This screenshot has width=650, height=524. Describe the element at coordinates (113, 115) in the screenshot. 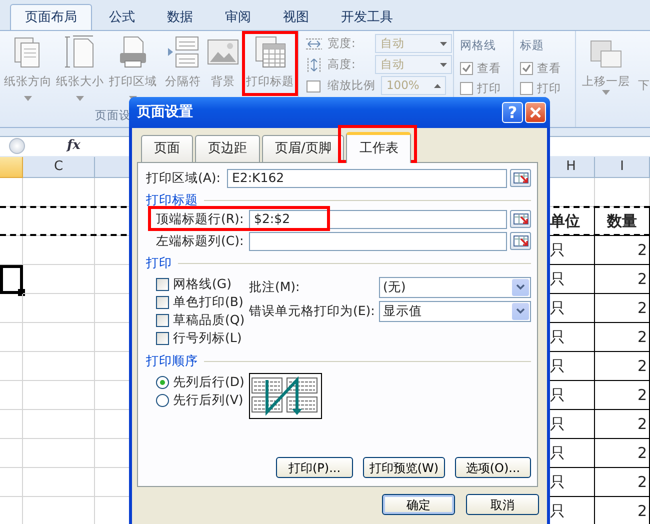

I see `group-label: 页面设` at that location.